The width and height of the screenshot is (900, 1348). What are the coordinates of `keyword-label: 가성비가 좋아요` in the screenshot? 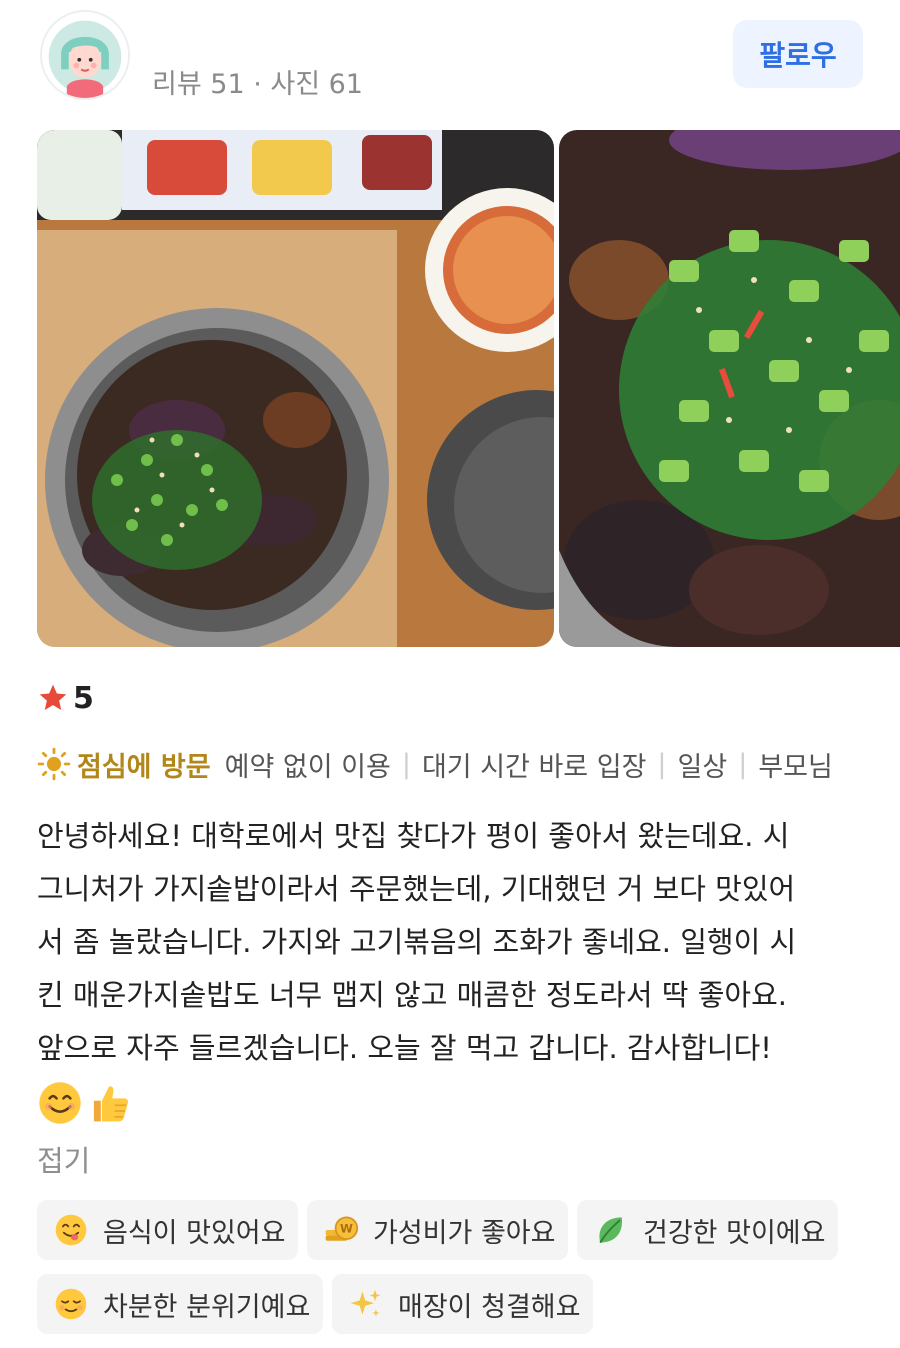 It's located at (464, 1233).